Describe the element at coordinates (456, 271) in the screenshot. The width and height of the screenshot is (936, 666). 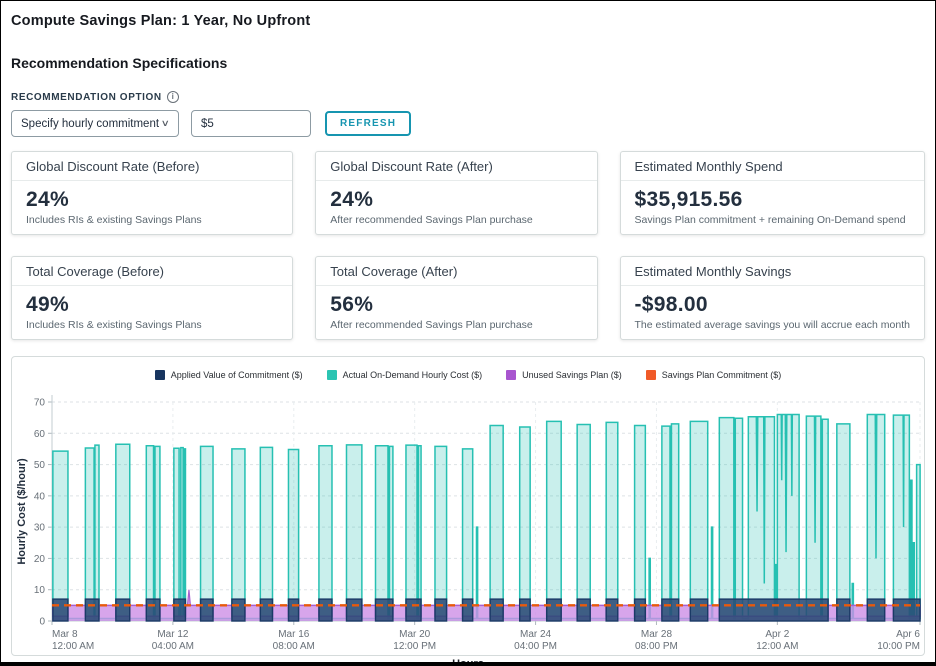
I see `card-title: Total Coverage (After)` at that location.